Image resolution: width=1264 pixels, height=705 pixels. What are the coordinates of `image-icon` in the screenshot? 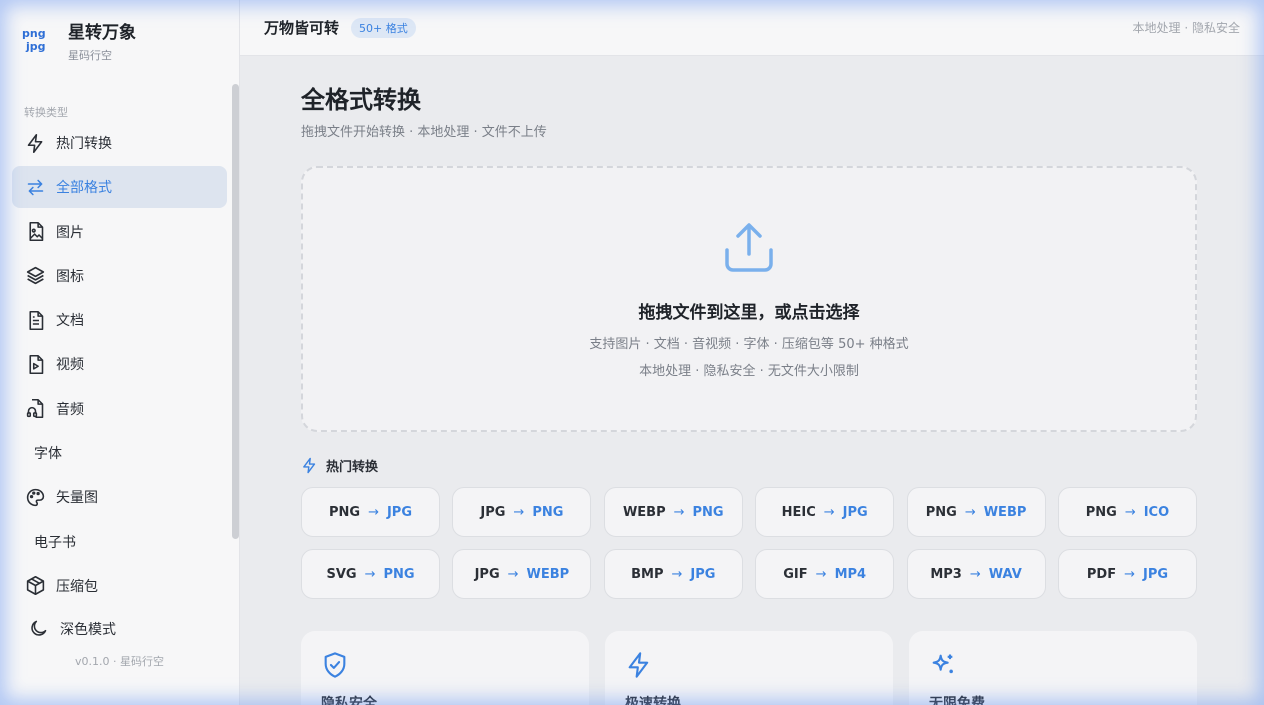 It's located at (35, 232).